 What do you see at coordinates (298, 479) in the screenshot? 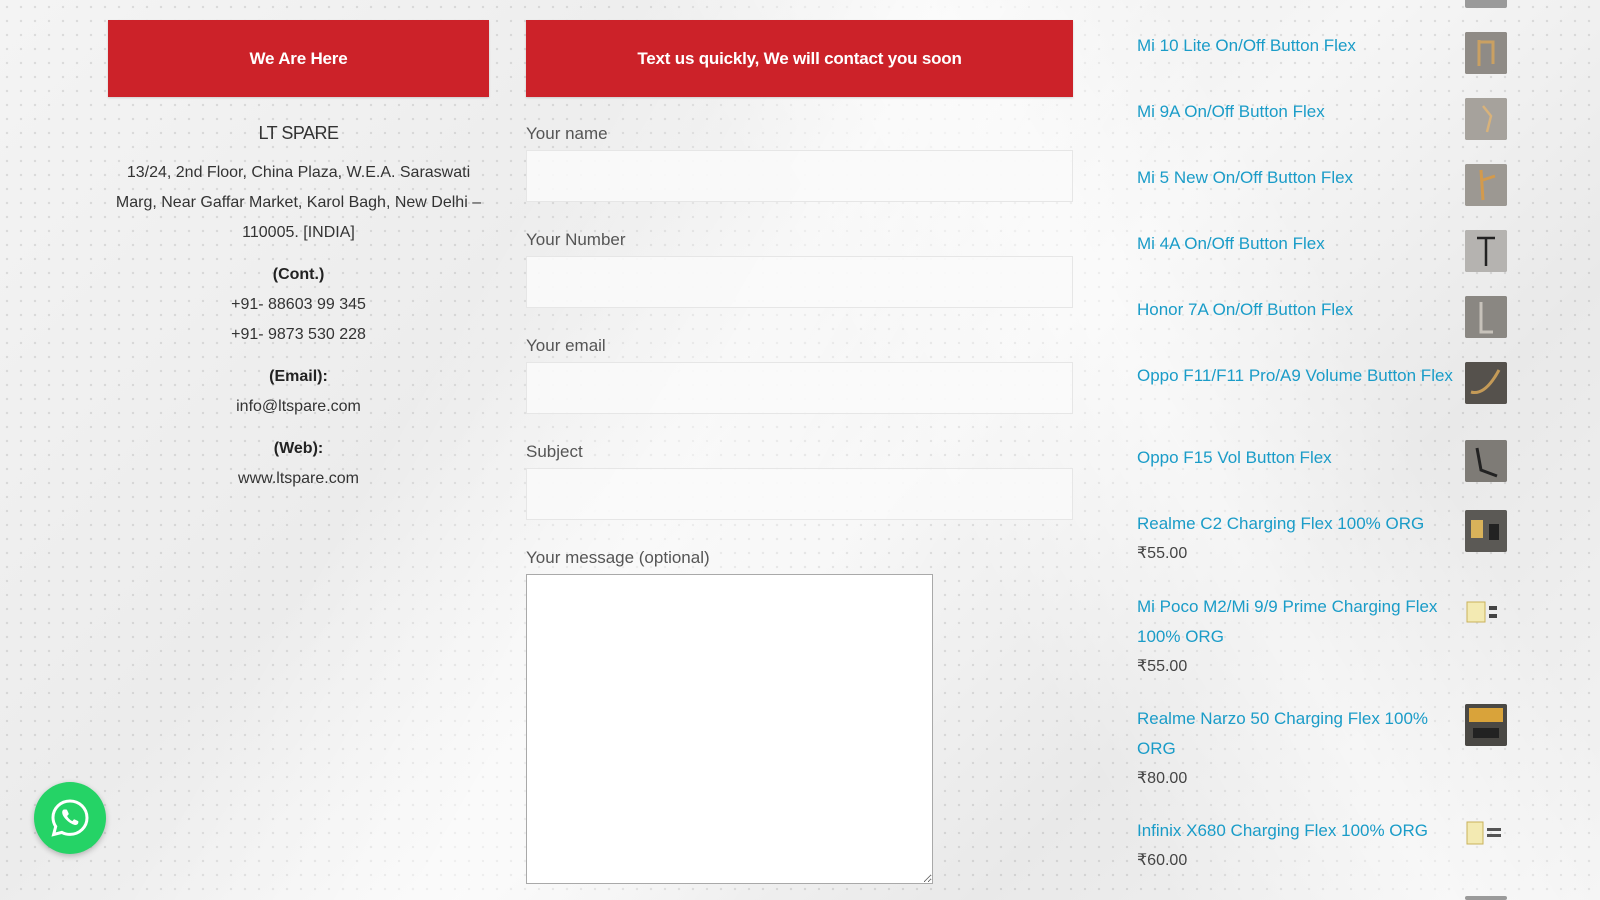
I see `web-link: www.ltspare.com` at bounding box center [298, 479].